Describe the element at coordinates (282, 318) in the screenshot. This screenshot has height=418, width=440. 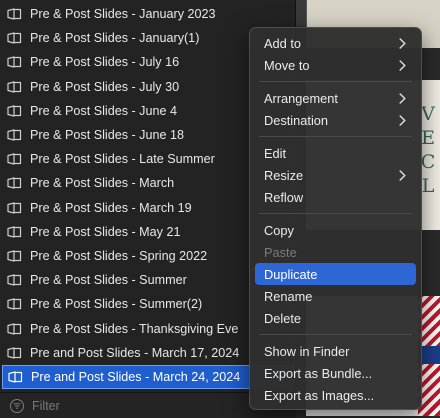
I see `menu-item-label: Delete` at that location.